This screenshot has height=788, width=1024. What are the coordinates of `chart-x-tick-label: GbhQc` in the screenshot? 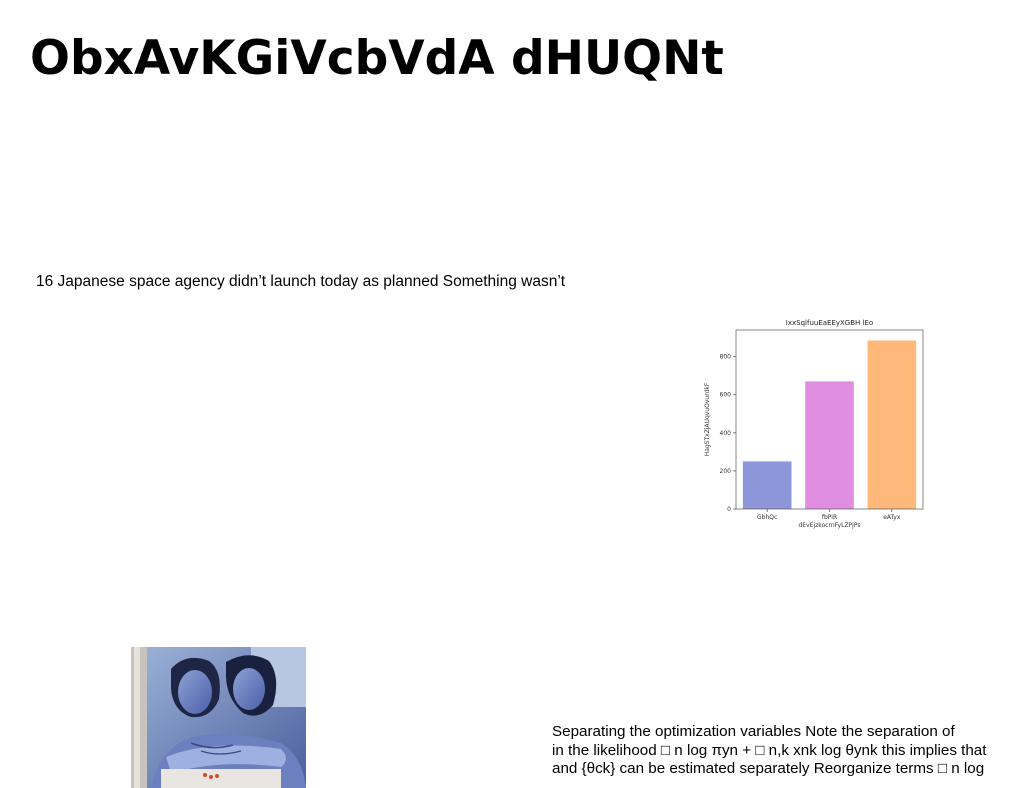 It's located at (767, 517).